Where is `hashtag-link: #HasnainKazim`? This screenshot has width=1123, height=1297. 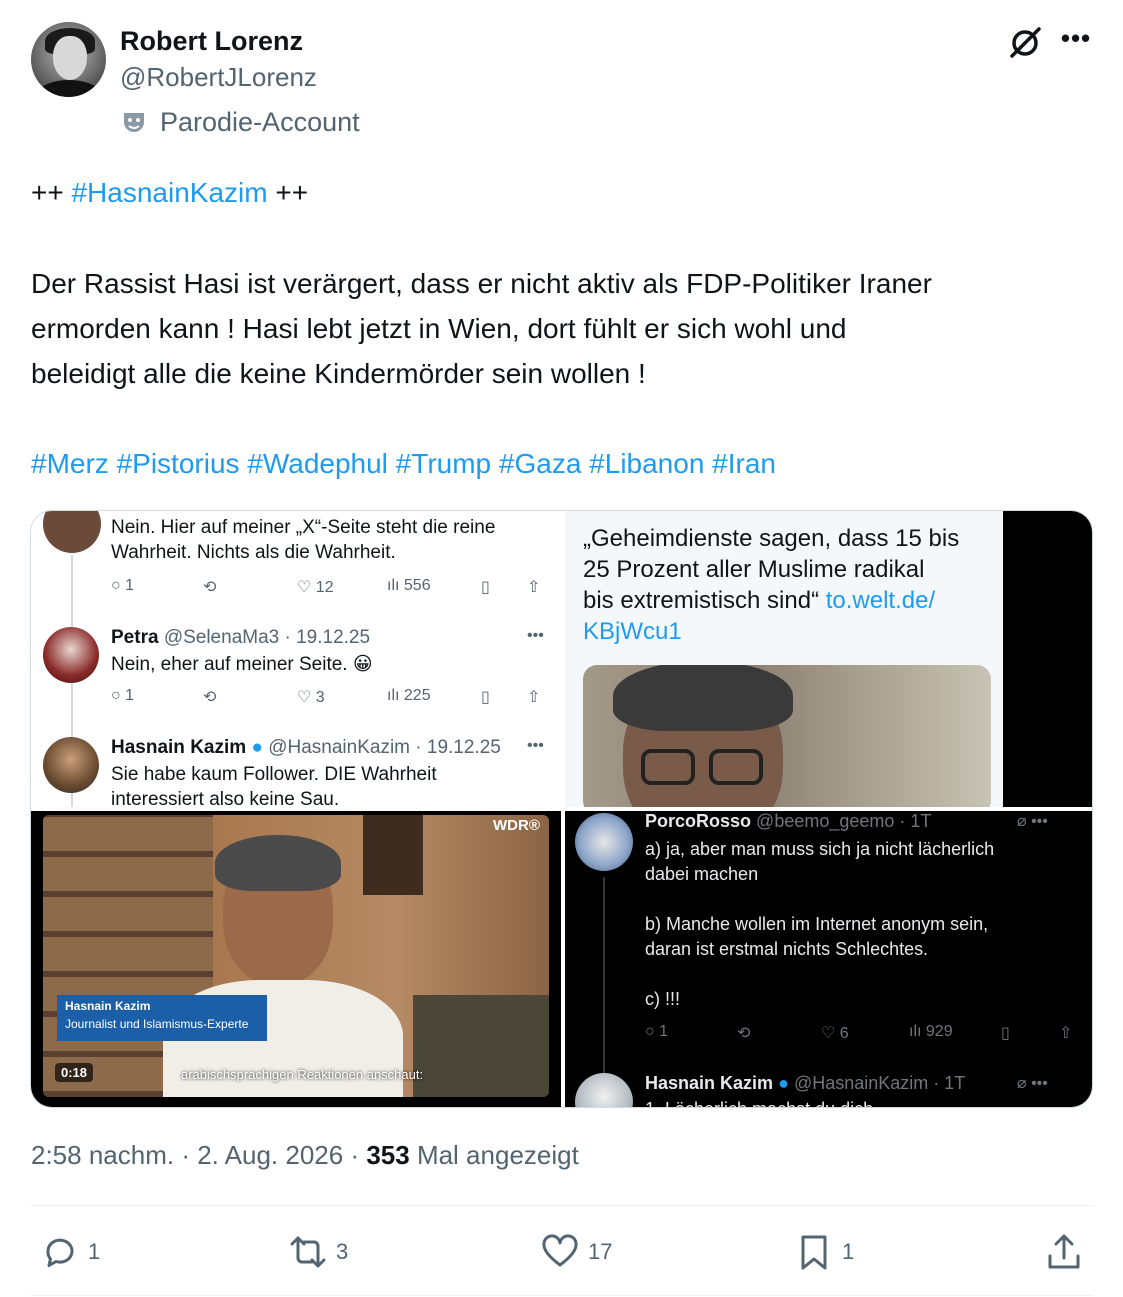 hashtag-link: #HasnainKazim is located at coordinates (169, 192).